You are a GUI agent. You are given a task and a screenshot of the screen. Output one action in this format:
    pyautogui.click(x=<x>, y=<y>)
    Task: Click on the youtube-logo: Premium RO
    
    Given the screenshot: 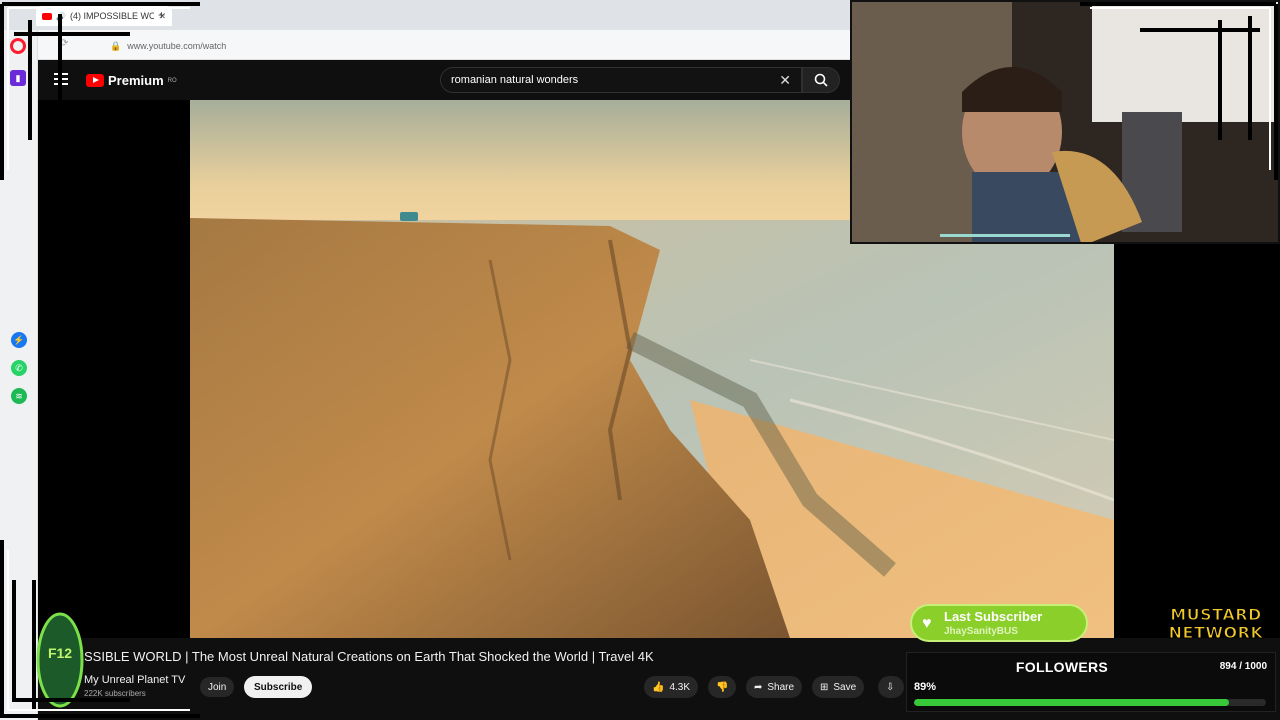 What is the action you would take?
    pyautogui.click(x=131, y=80)
    